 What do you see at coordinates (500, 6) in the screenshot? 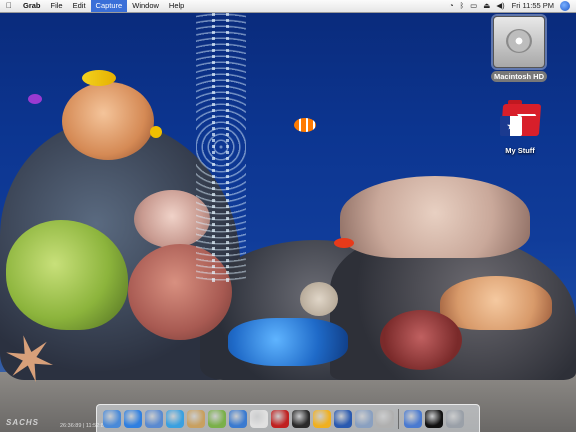
I see `volume-icon: ◀)` at bounding box center [500, 6].